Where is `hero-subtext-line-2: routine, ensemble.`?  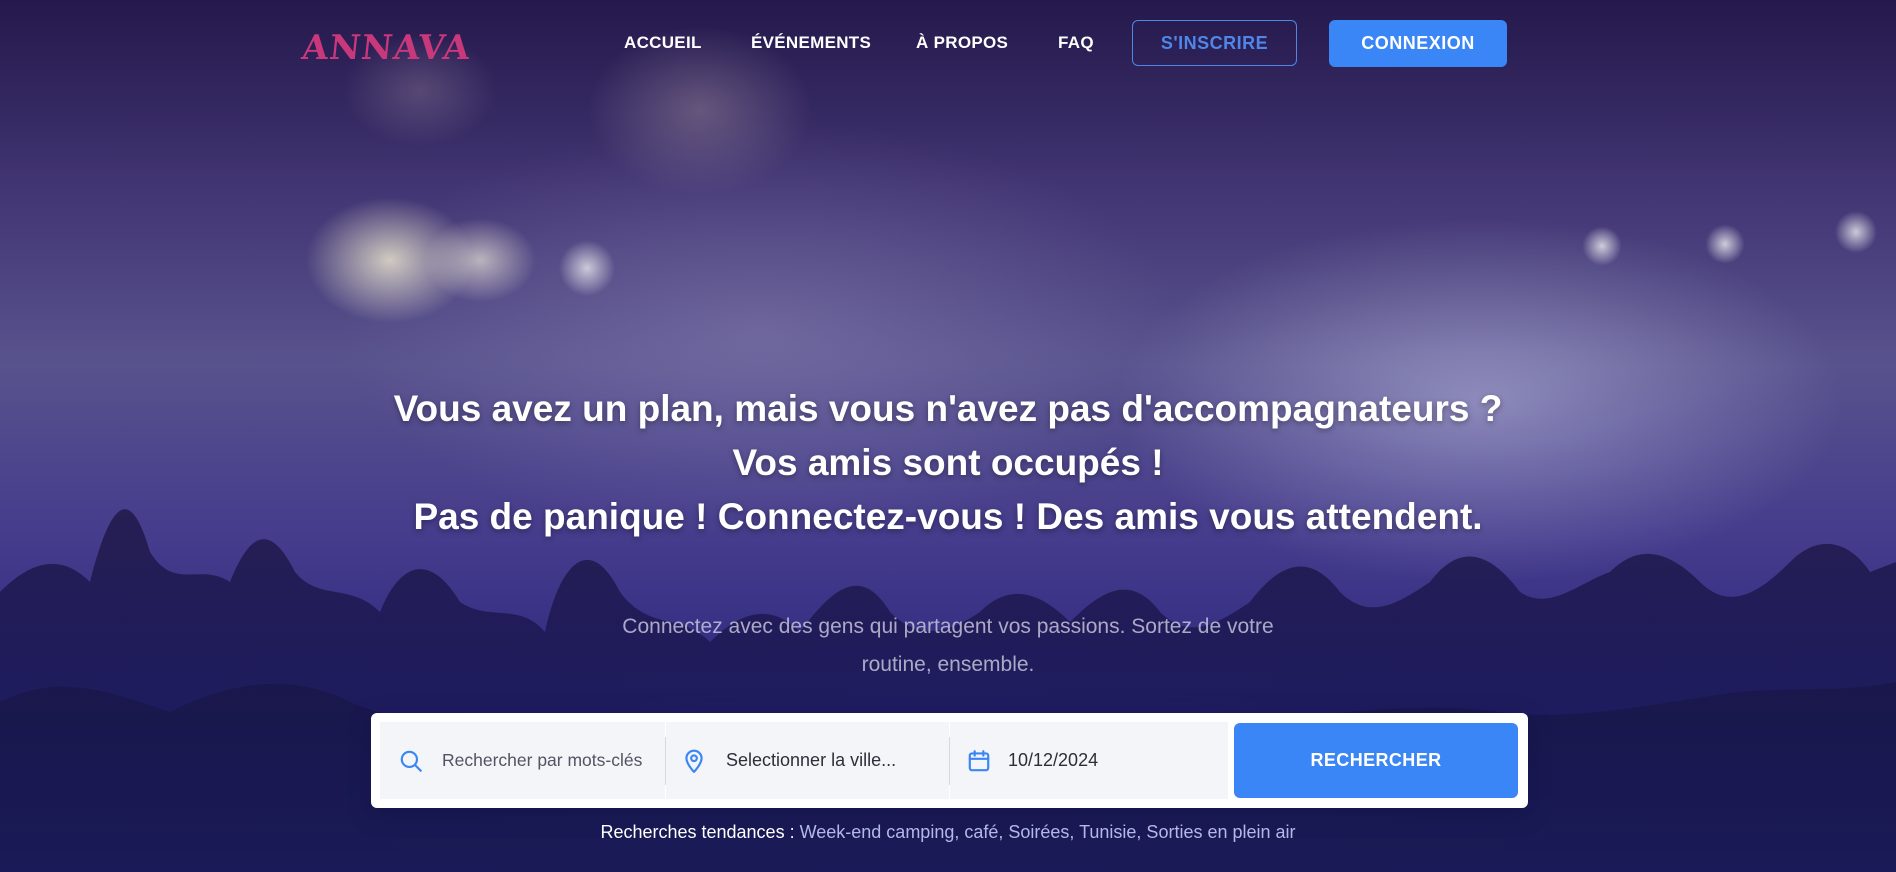 hero-subtext-line-2: routine, ensemble. is located at coordinates (948, 664).